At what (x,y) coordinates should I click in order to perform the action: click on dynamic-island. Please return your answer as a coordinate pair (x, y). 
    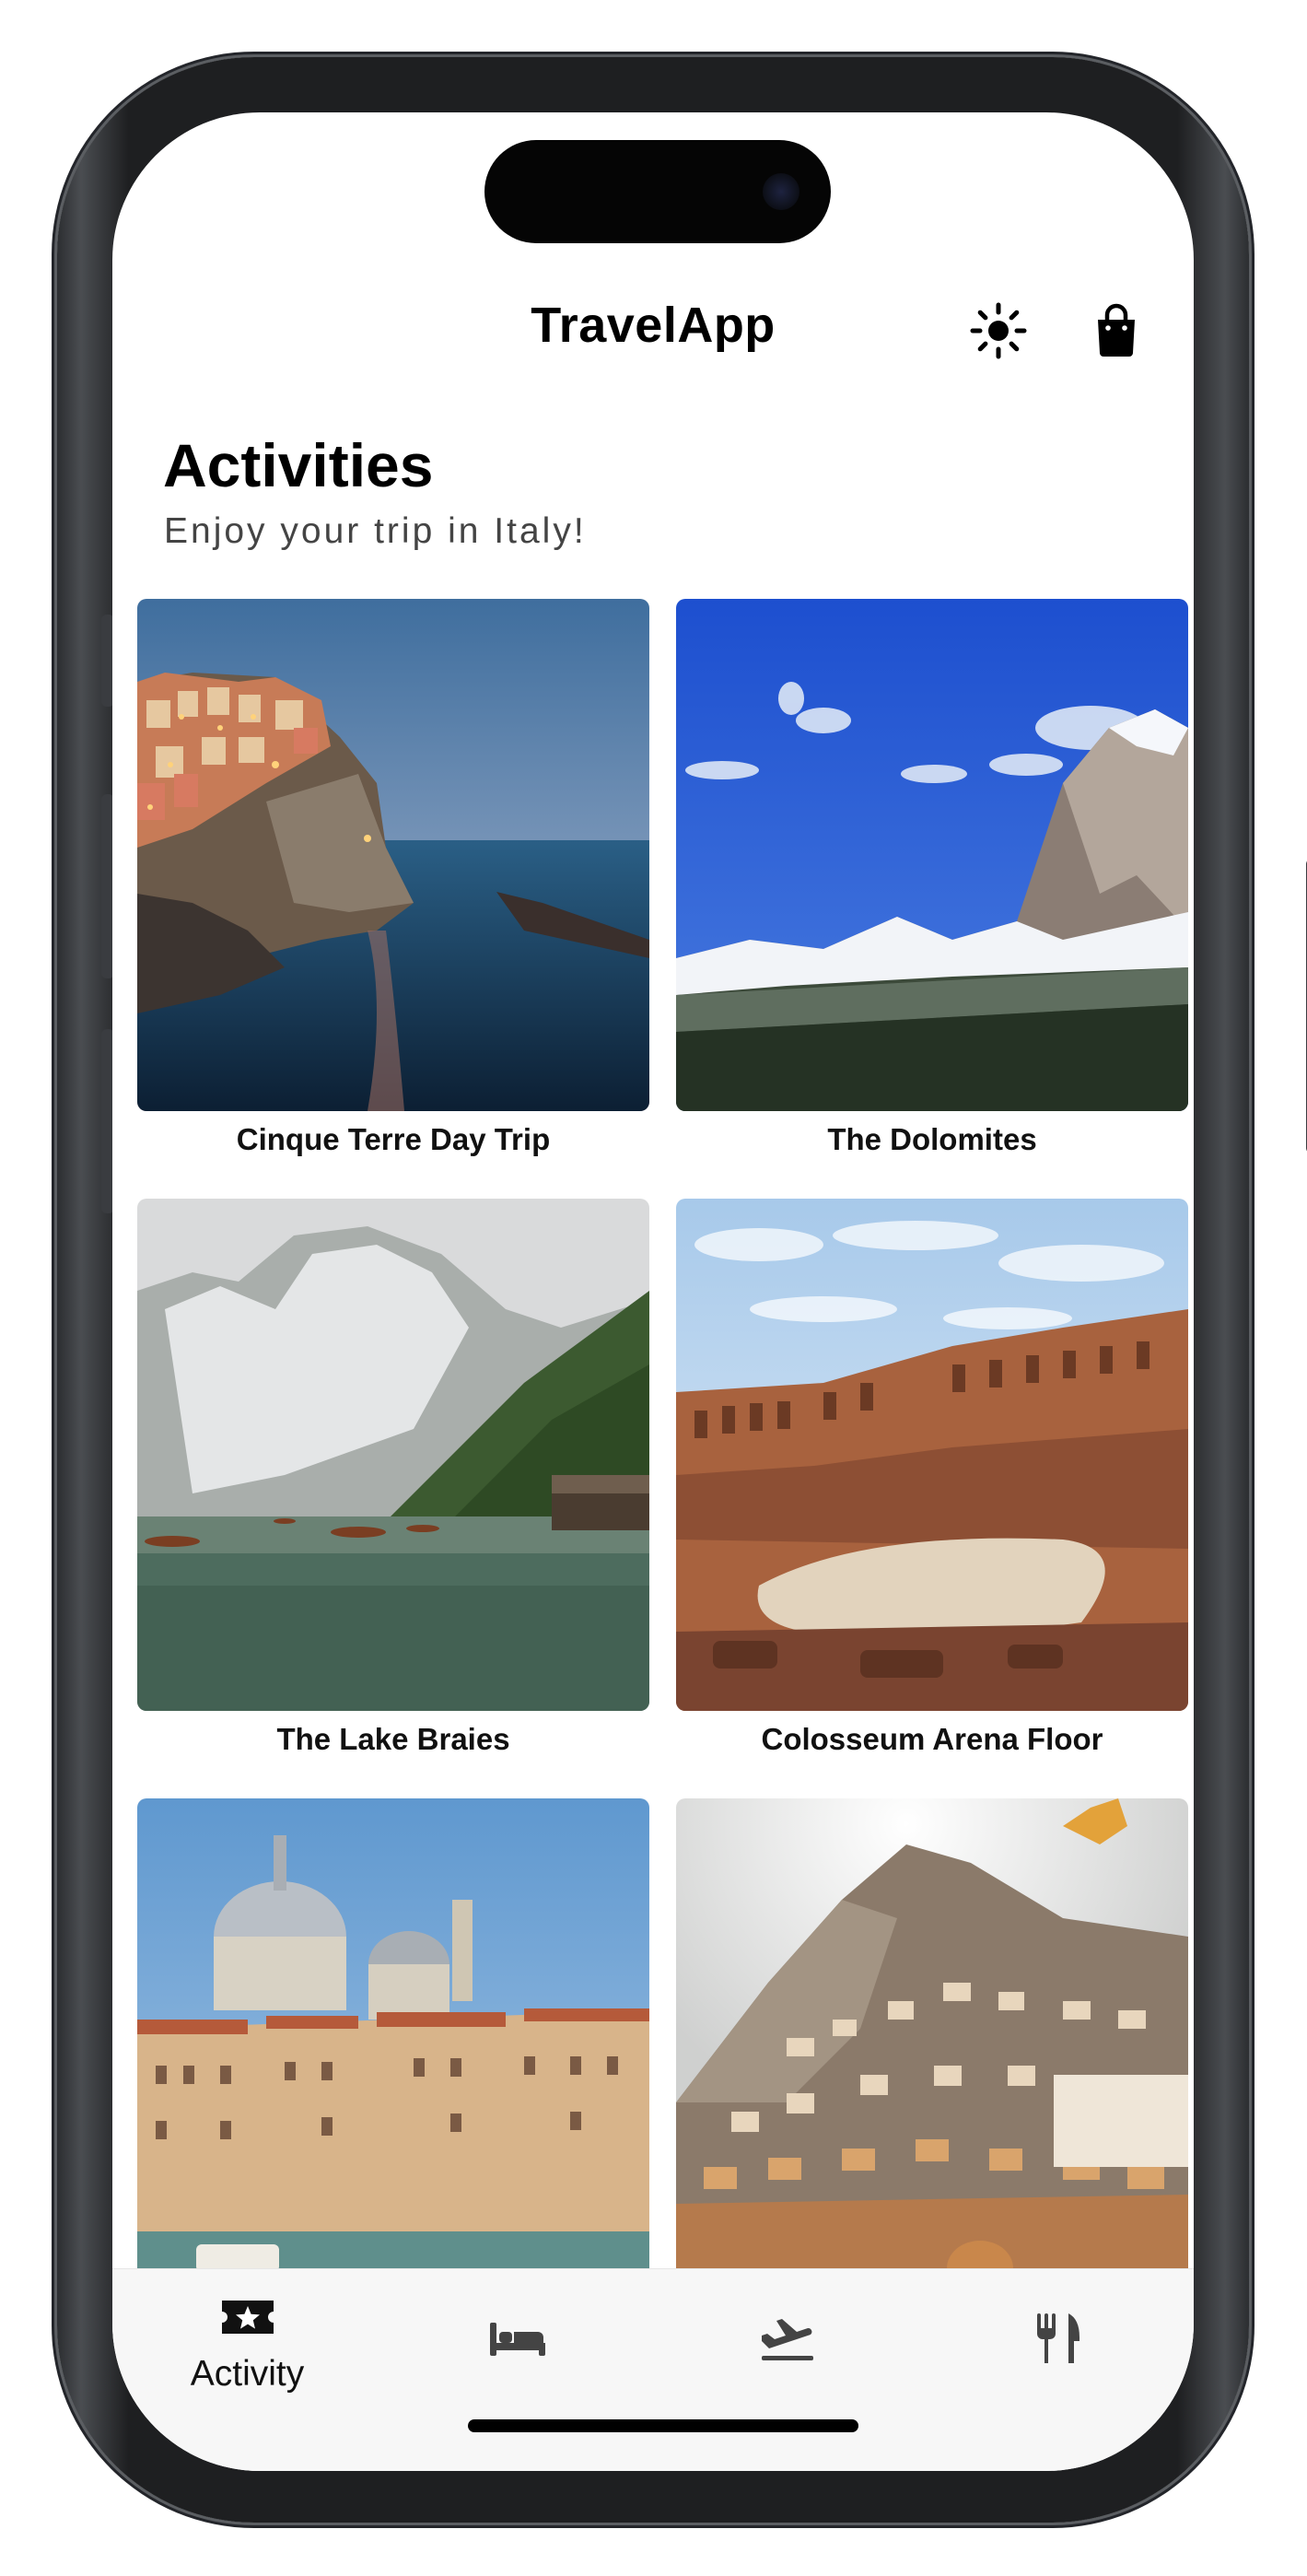
    Looking at the image, I should click on (658, 191).